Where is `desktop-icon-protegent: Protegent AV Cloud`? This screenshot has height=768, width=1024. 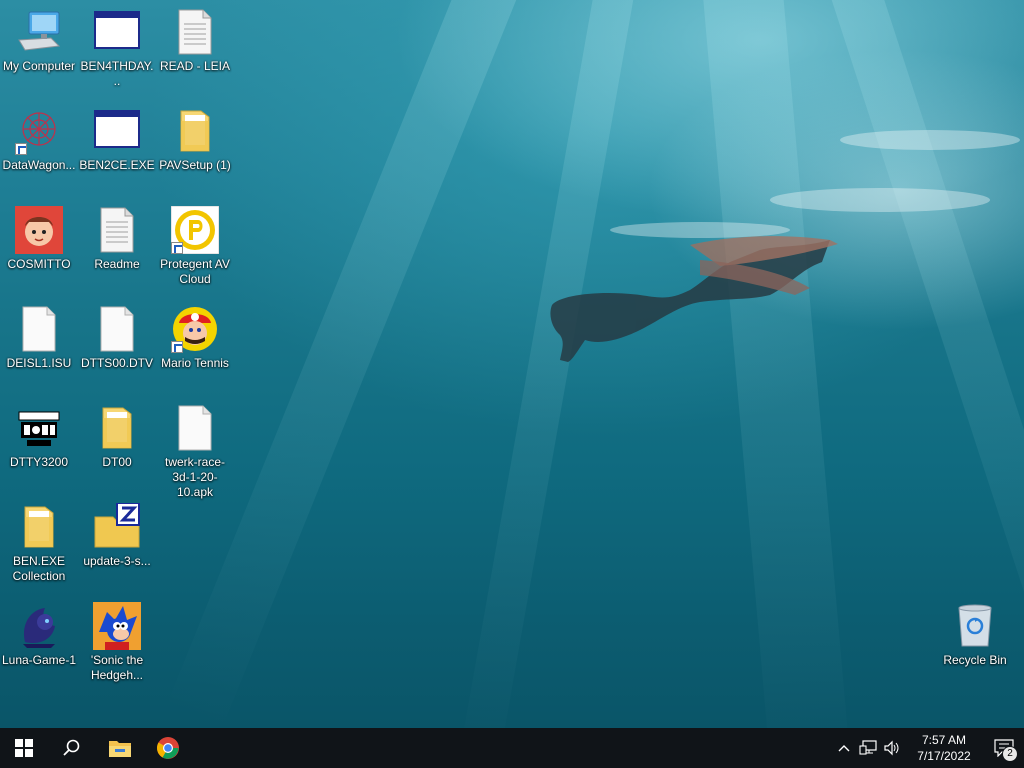
desktop-icon-protegent: Protegent AV Cloud is located at coordinates (195, 246).